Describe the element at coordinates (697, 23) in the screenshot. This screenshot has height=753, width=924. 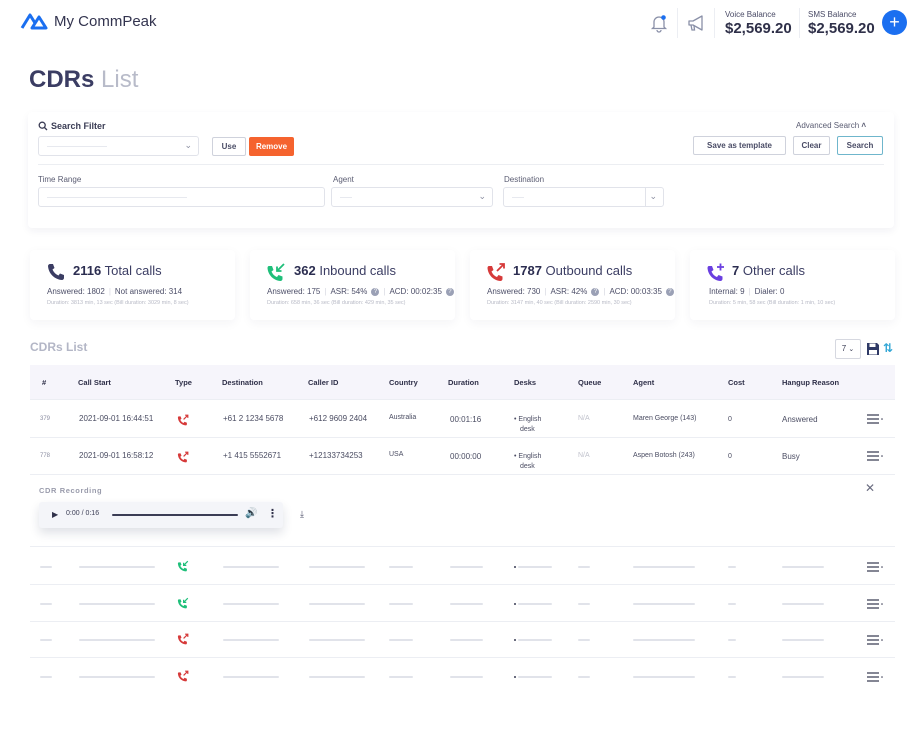
I see `megaphone-icon` at that location.